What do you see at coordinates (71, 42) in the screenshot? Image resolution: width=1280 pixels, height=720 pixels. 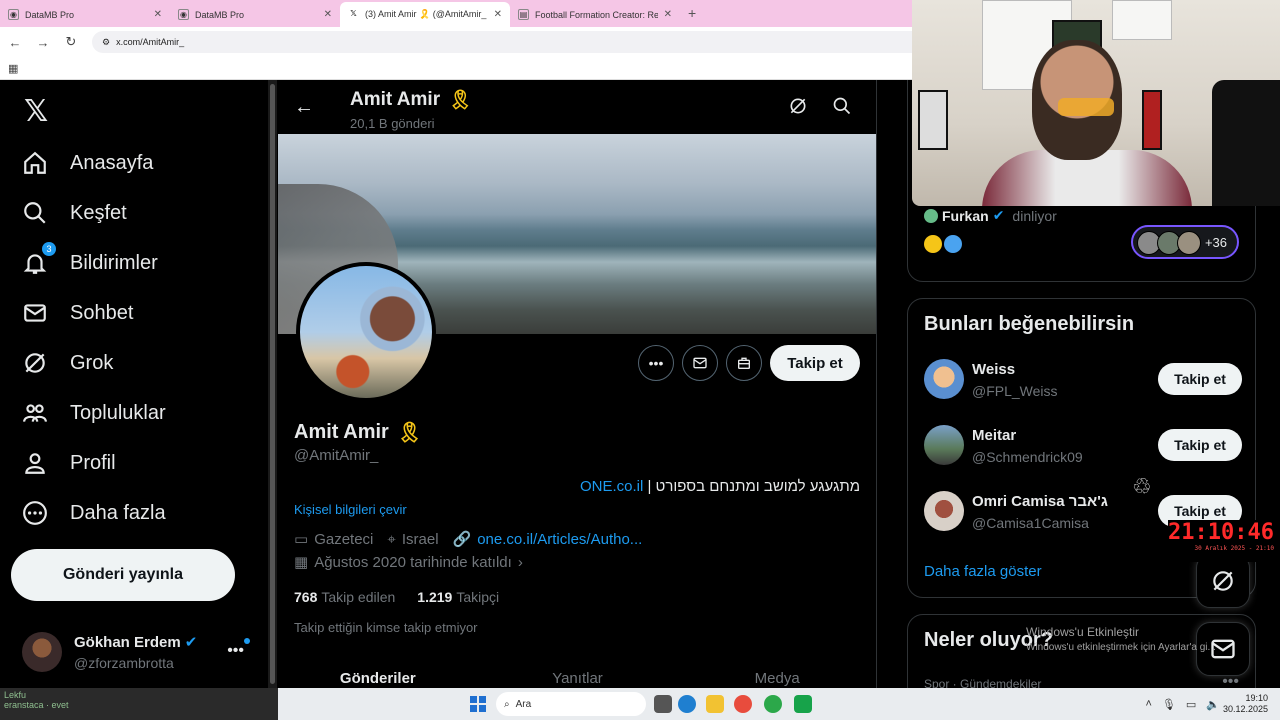 I see `reload-icon: ↻` at bounding box center [71, 42].